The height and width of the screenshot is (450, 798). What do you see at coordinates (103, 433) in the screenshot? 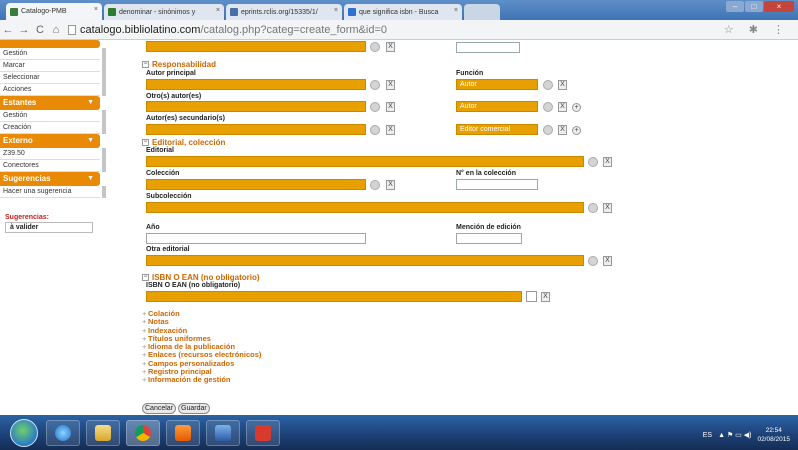
I see `explorer-taskbar-icon` at bounding box center [103, 433].